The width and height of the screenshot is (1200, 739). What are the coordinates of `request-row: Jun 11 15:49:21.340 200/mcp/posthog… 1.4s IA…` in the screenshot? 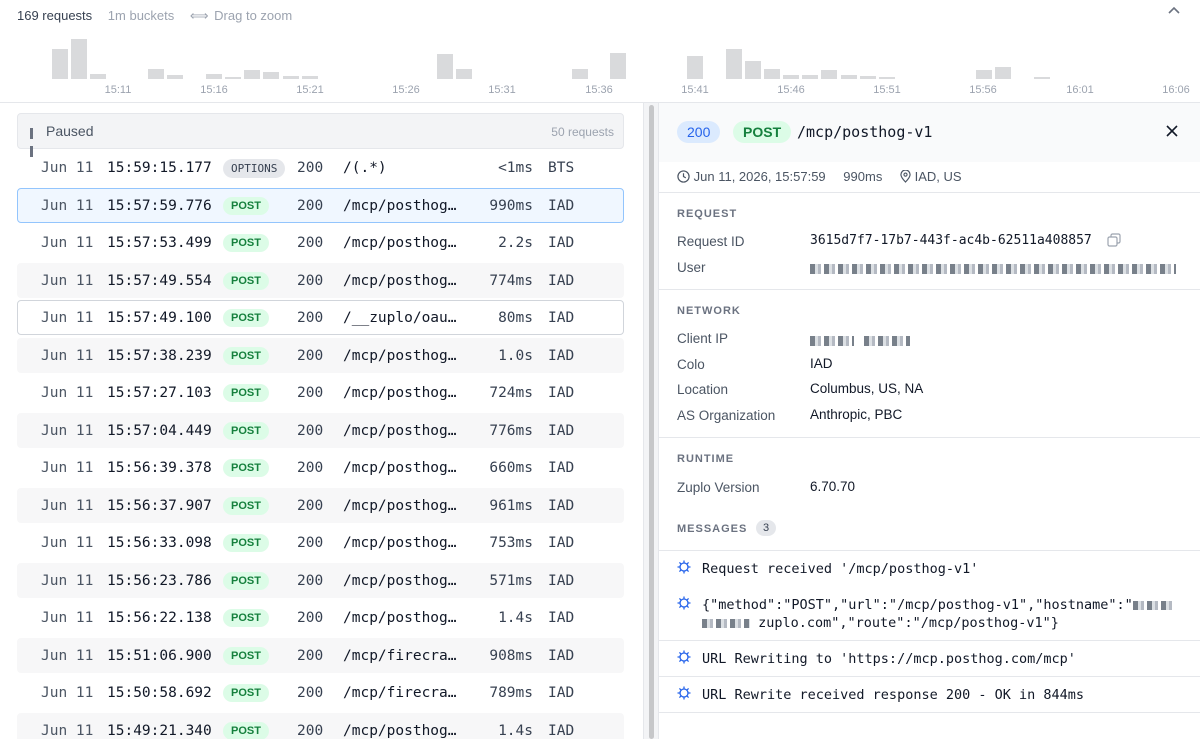 It's located at (320, 725).